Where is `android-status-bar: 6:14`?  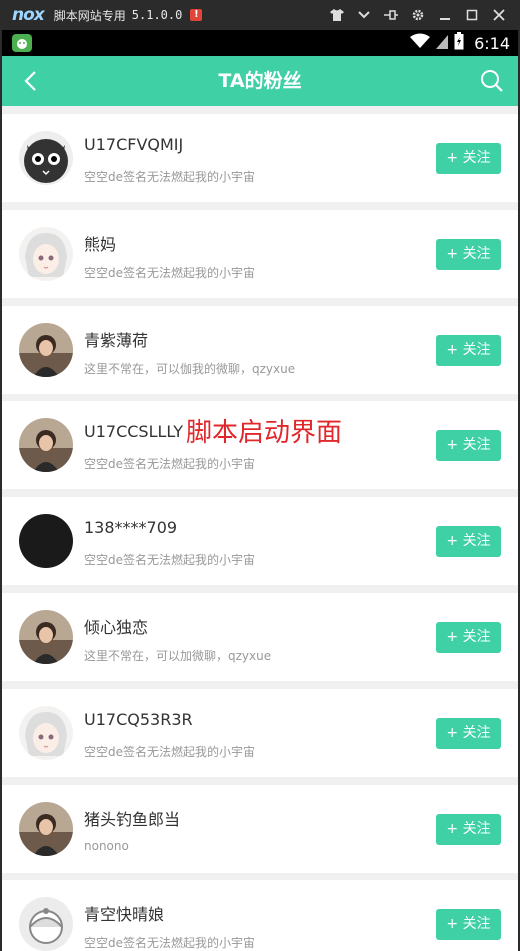
android-status-bar: 6:14 is located at coordinates (260, 43).